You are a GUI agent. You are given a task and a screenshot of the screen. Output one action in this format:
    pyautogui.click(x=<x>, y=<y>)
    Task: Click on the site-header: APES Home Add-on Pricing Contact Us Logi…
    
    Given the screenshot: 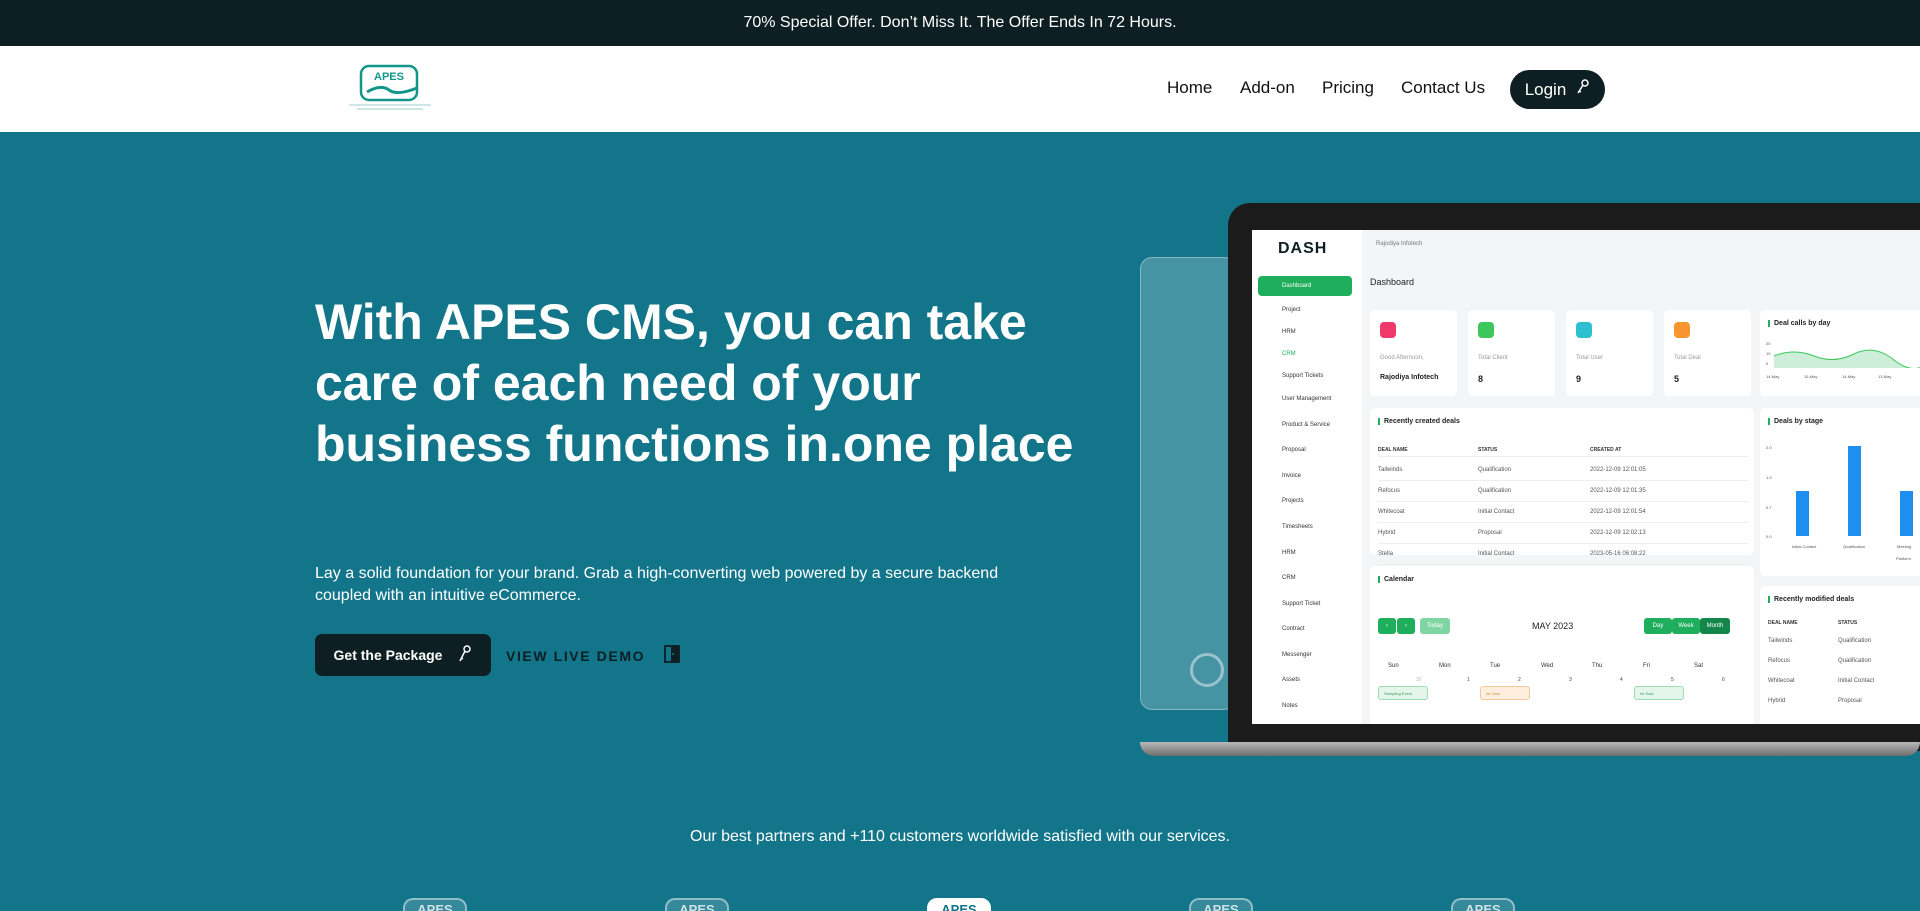 What is the action you would take?
    pyautogui.click(x=960, y=89)
    